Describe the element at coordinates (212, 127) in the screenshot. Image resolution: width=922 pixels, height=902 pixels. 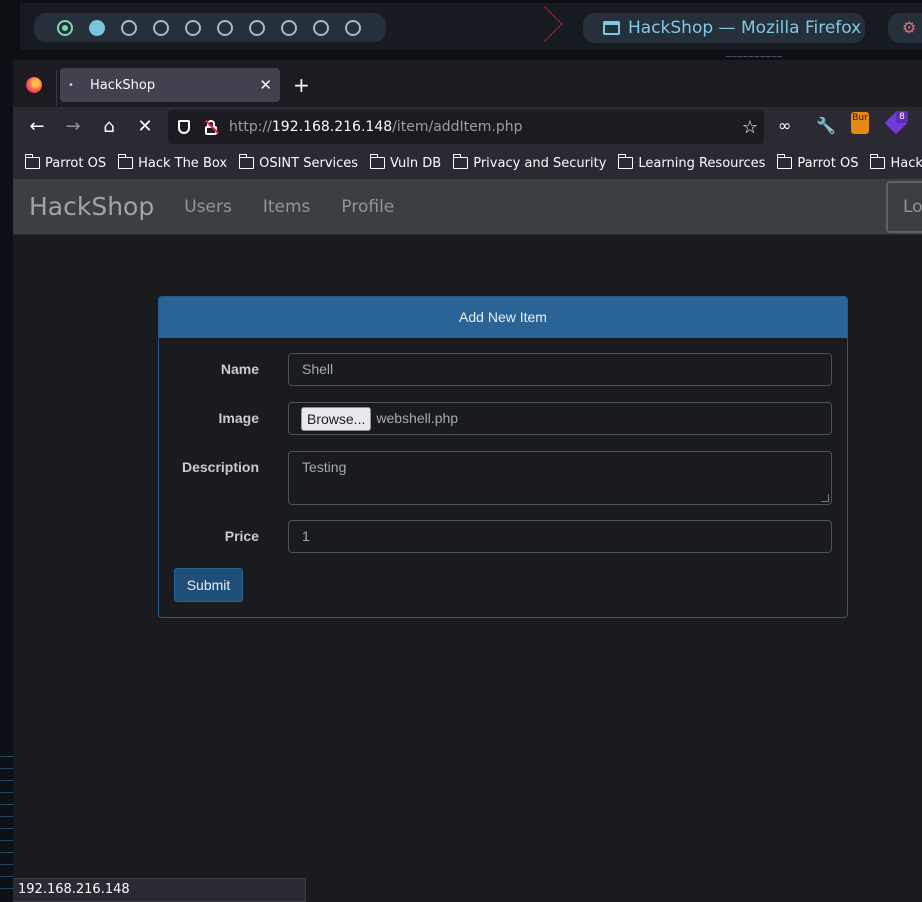
I see `insecure-lock-icon` at that location.